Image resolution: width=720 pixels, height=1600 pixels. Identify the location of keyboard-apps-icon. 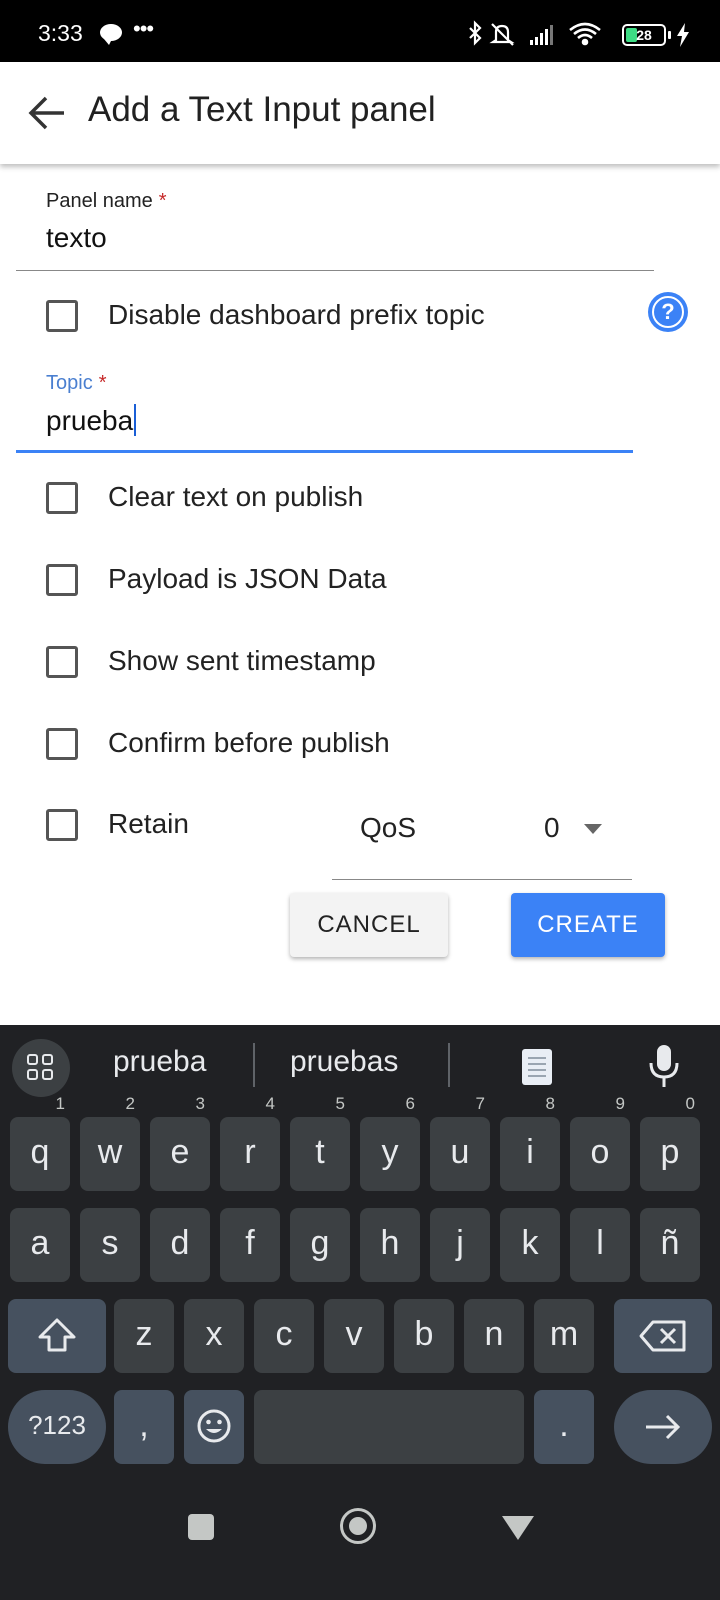
(41, 1068).